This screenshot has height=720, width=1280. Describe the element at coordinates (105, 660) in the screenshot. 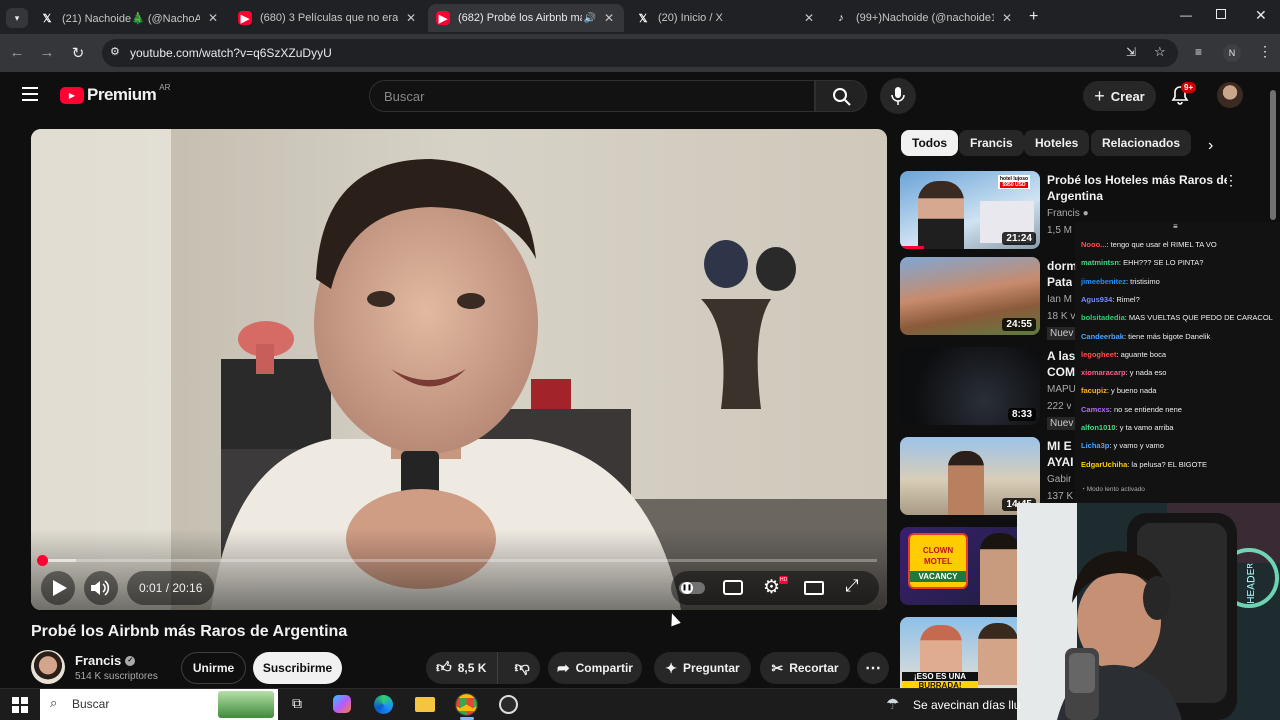

I see `channel-name: Francis ✓` at that location.